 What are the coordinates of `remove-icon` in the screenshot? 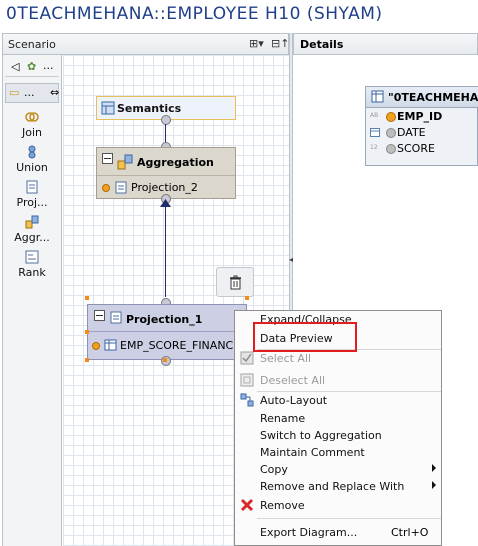 It's located at (247, 505).